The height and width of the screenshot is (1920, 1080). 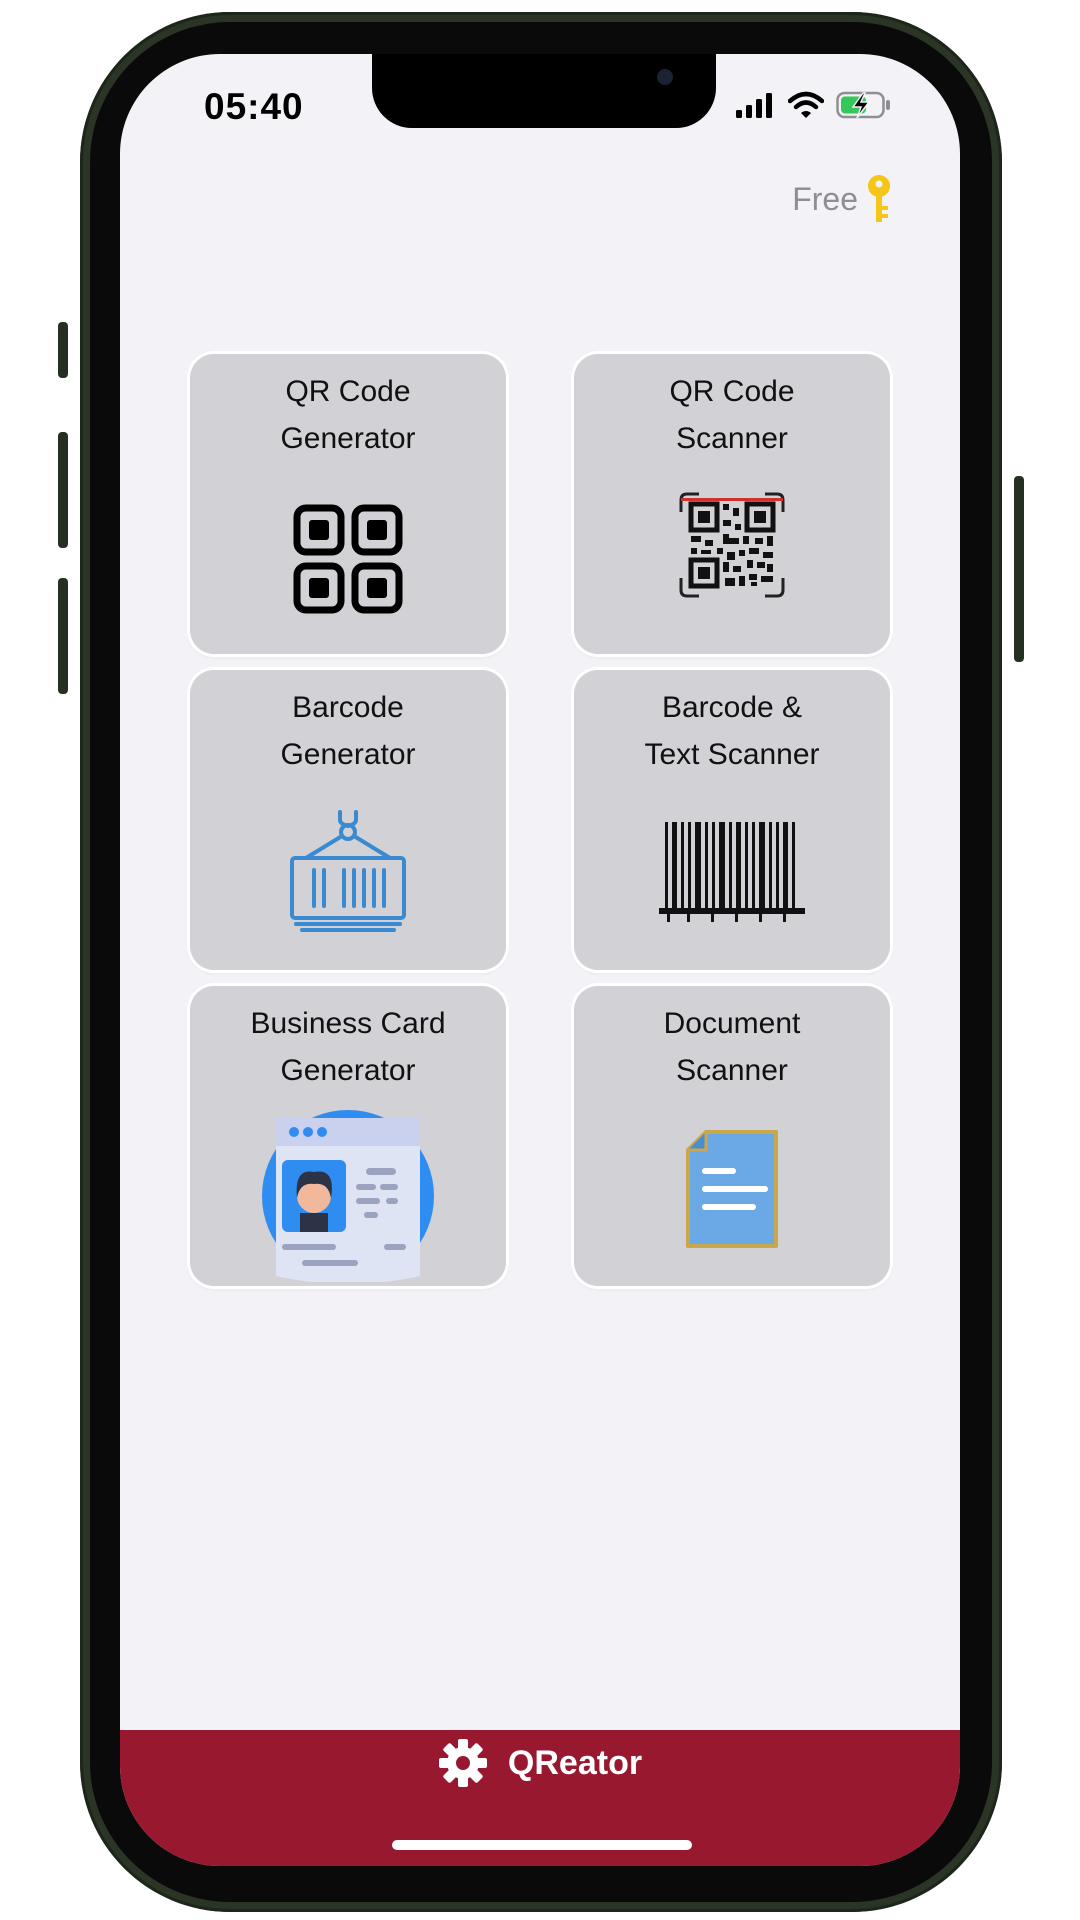 I want to click on cellular-signal-icon, so click(x=754, y=105).